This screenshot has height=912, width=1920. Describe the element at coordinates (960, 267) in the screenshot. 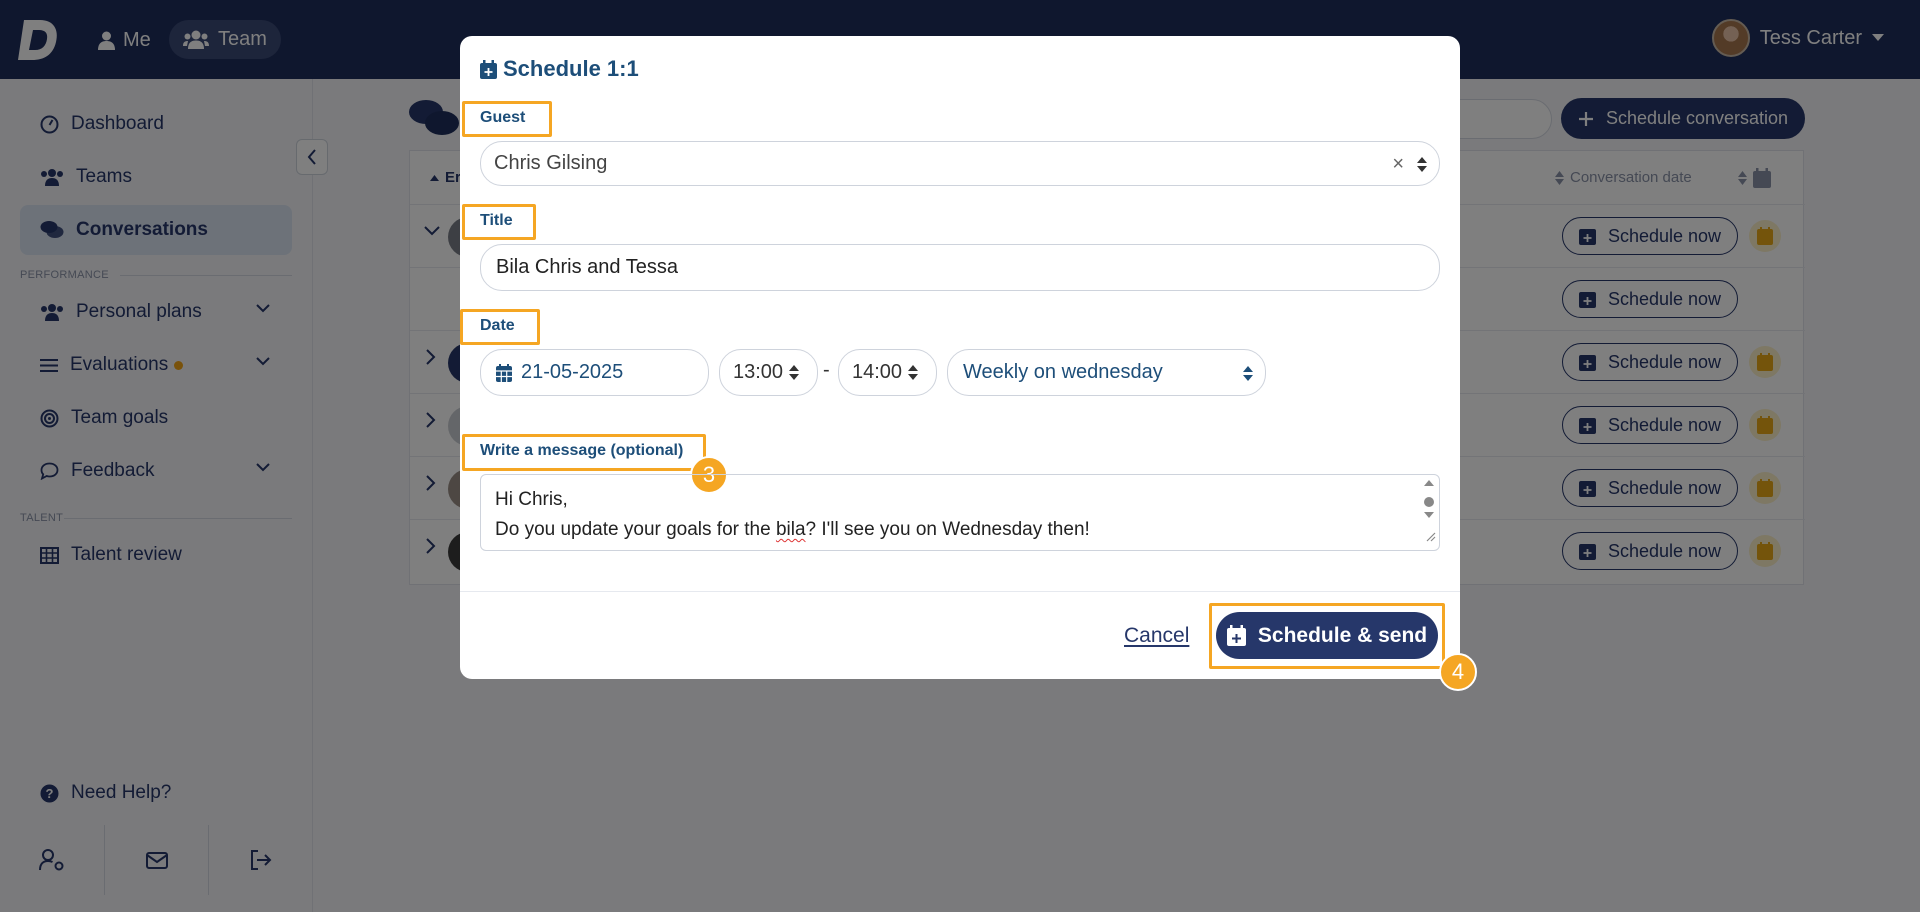

I see `title-input: Bila Chris and Tessa` at that location.